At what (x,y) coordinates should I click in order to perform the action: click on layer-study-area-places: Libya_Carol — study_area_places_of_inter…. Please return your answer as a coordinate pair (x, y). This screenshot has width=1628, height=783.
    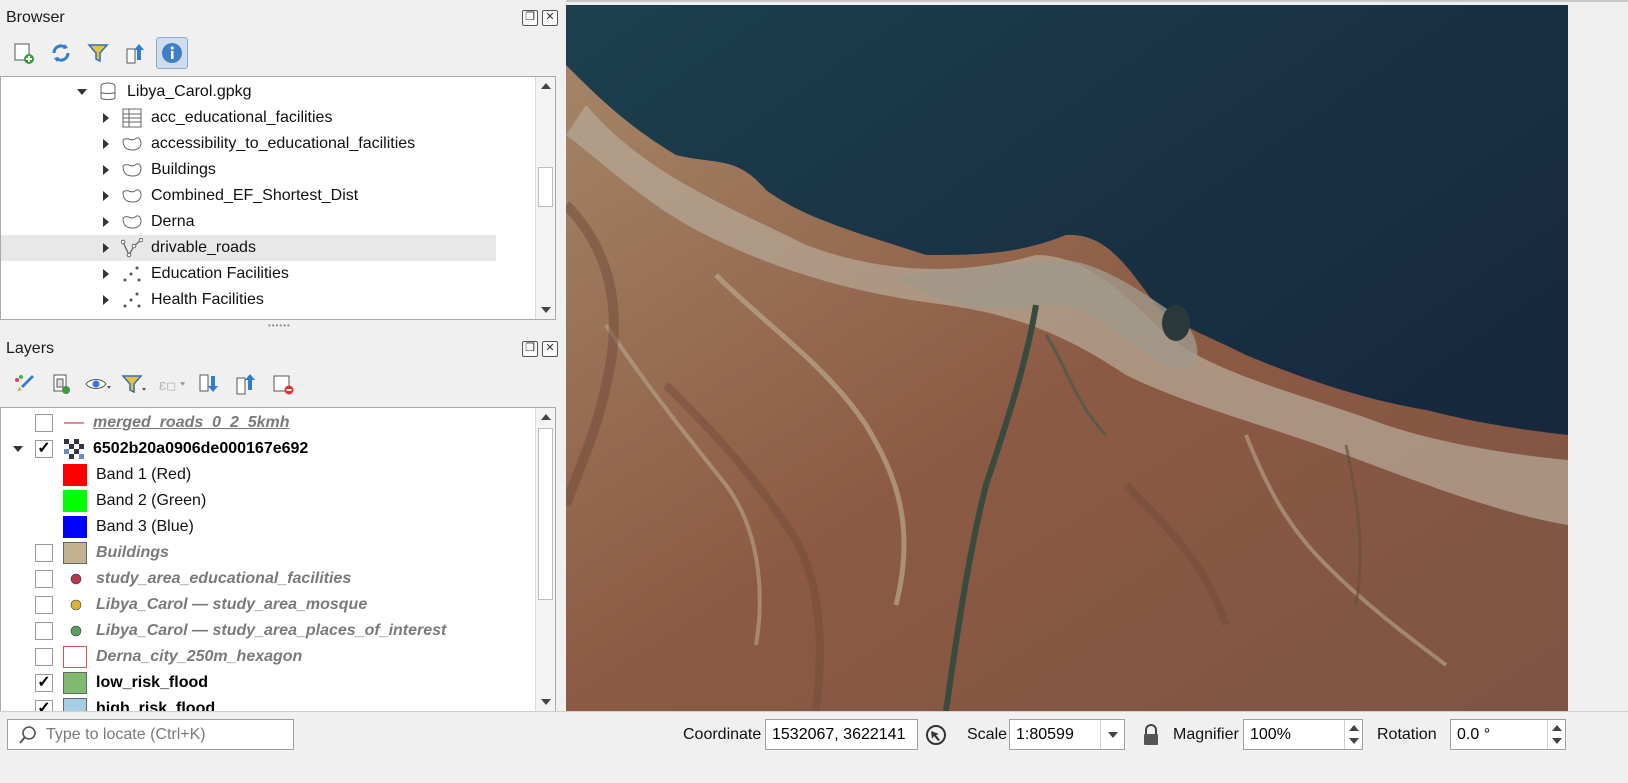
    Looking at the image, I should click on (240, 631).